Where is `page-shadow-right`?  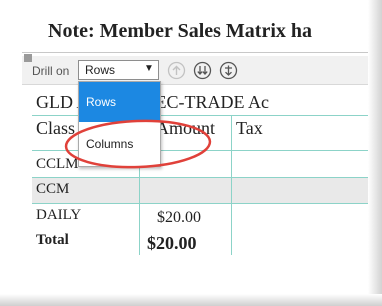 page-shadow-right is located at coordinates (375, 153).